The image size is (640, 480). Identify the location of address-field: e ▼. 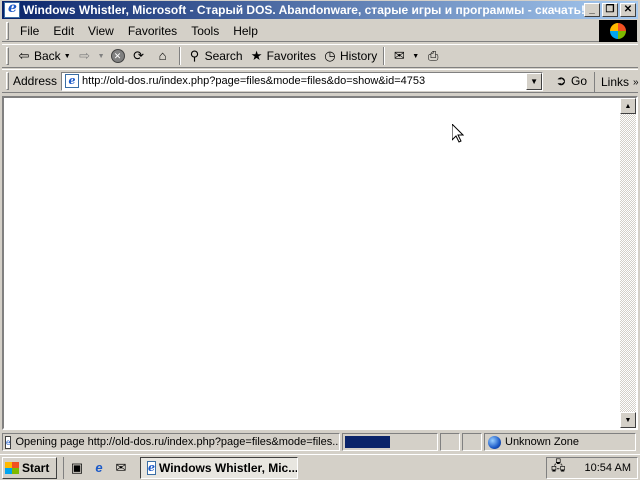
(302, 81).